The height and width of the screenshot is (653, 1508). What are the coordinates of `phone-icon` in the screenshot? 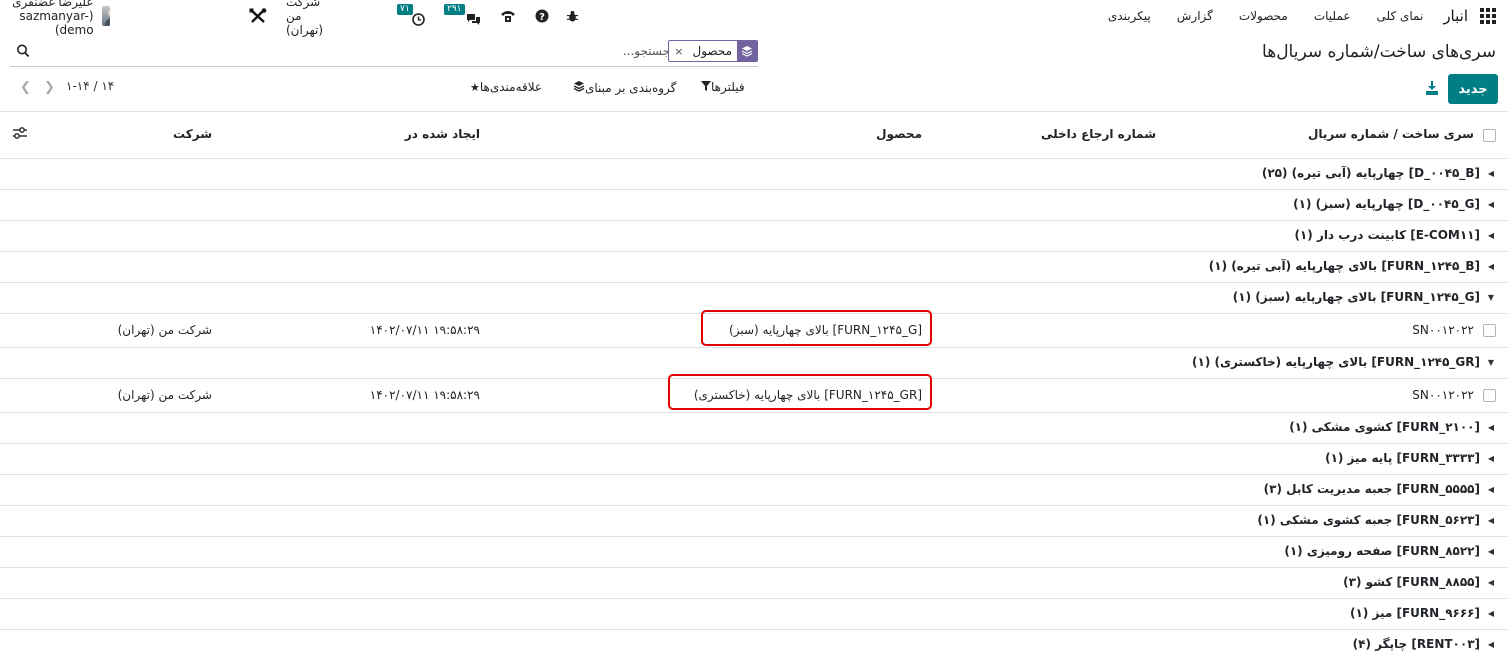 It's located at (508, 16).